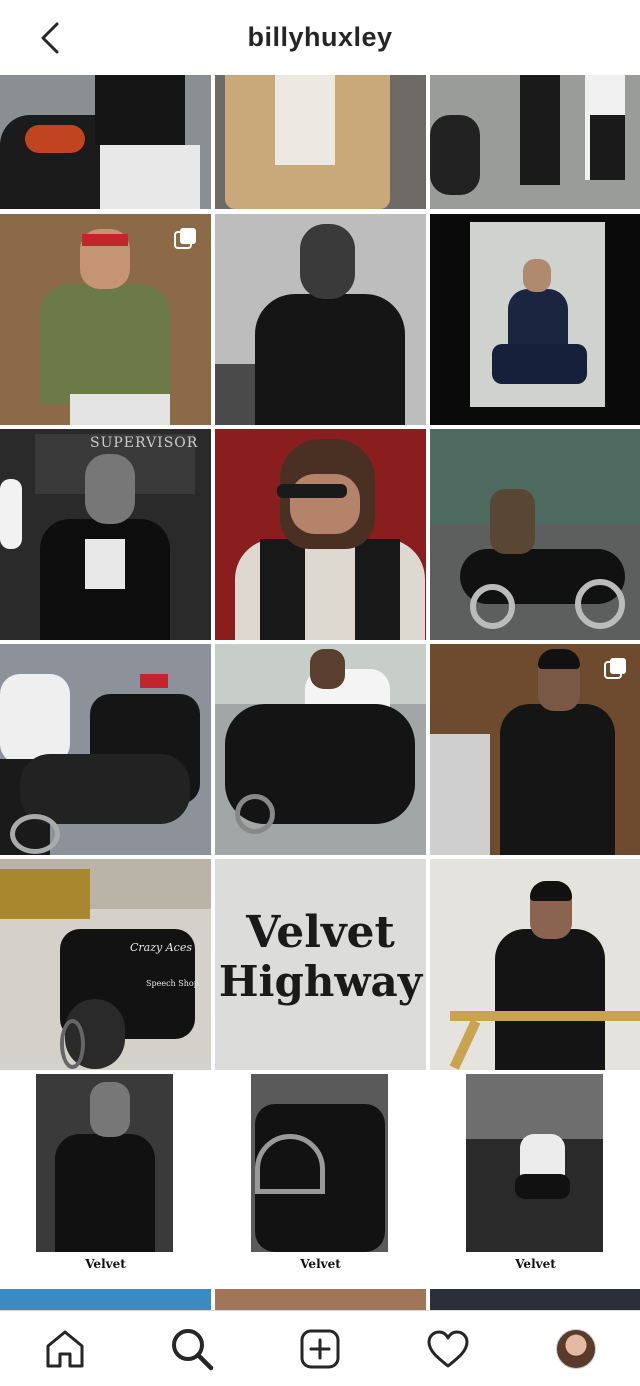 The image size is (640, 1386). What do you see at coordinates (172, 983) in the screenshot?
I see `jacket-subtext: Speech Shop` at bounding box center [172, 983].